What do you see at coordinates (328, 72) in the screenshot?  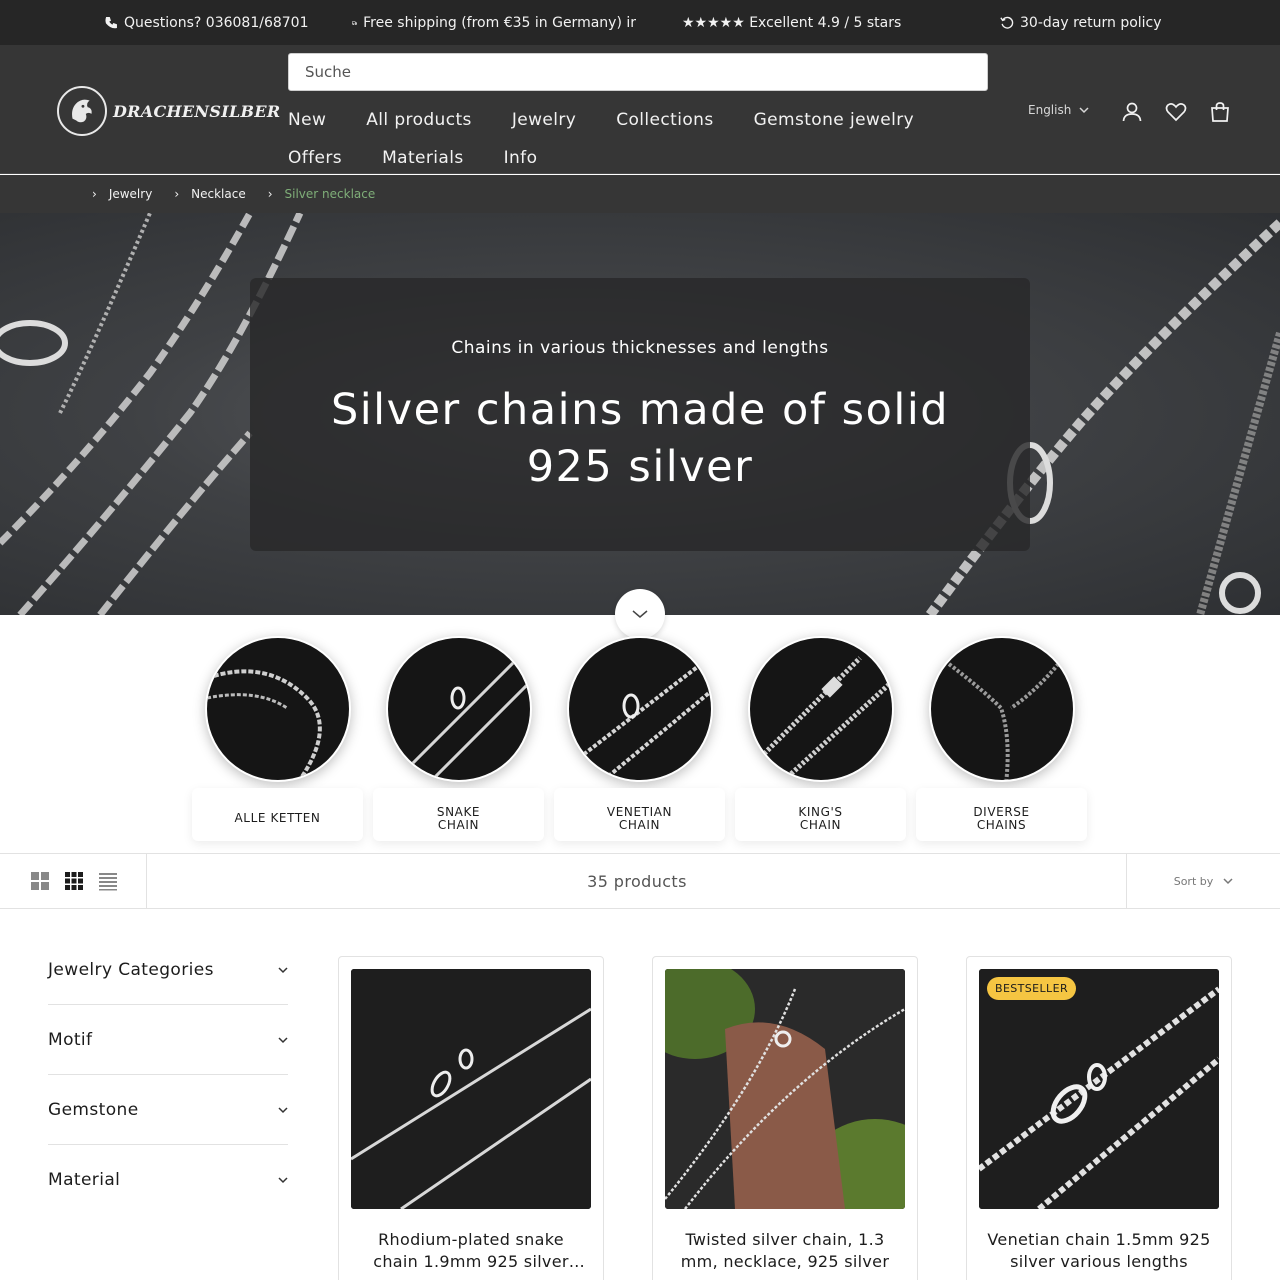 I see `search-placeholder: Suche` at bounding box center [328, 72].